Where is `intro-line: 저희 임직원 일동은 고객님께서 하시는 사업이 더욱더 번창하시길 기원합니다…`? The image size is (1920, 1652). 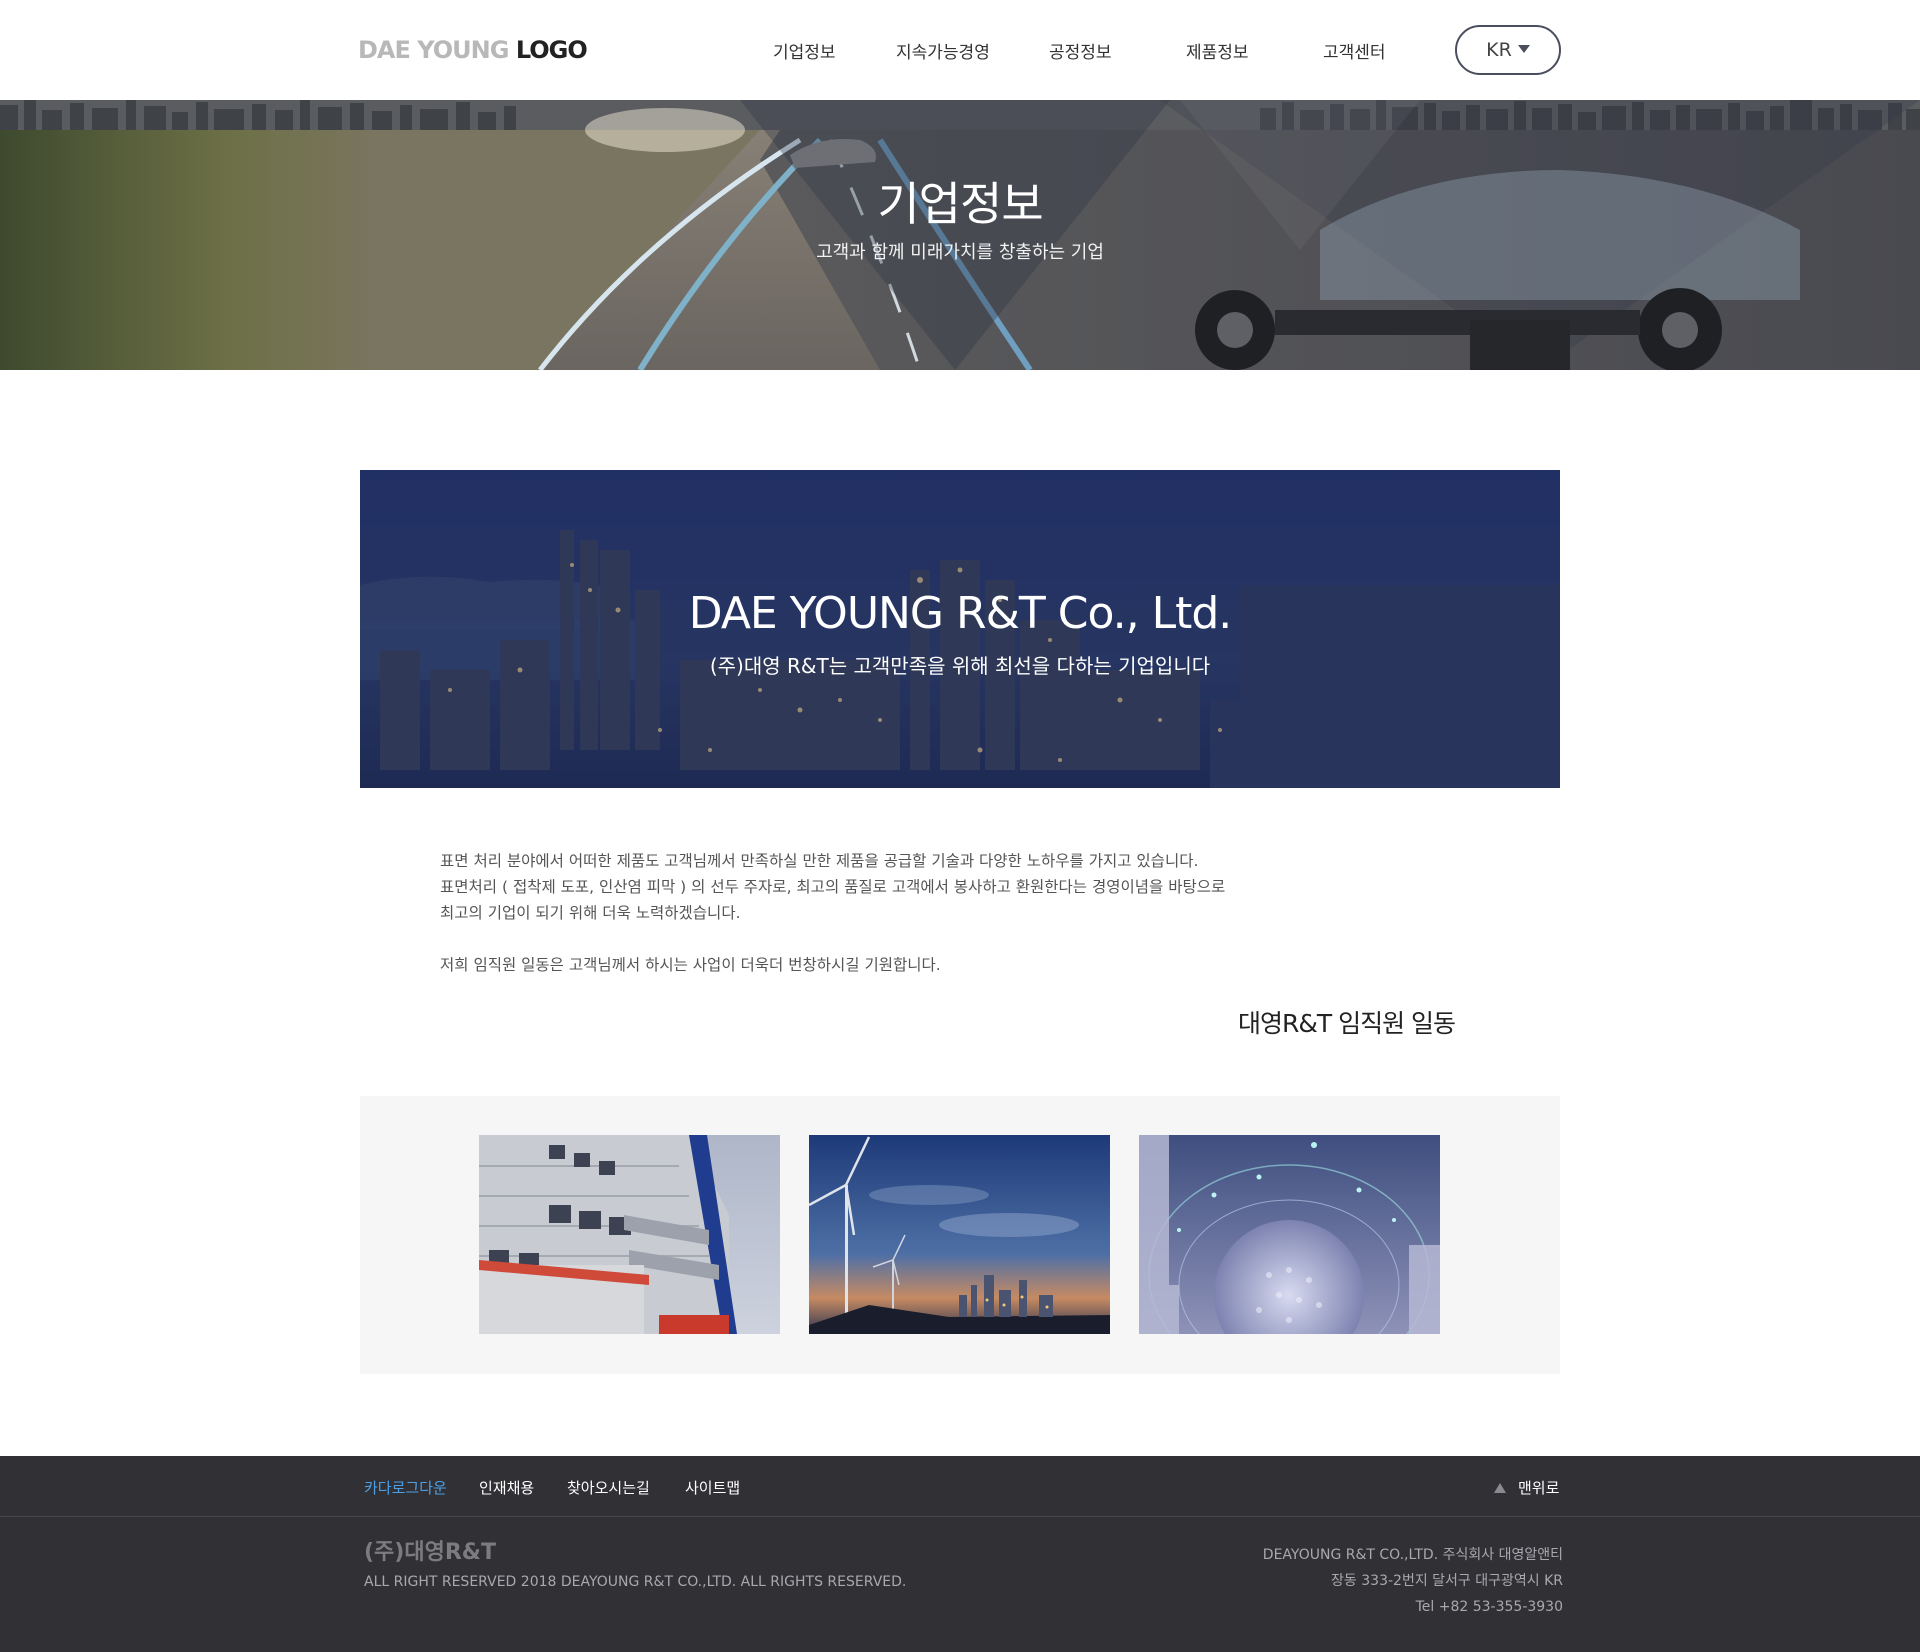
intro-line: 저희 임직원 일동은 고객님께서 하시는 사업이 더욱더 번창하시길 기원합니다… is located at coordinates (690, 965).